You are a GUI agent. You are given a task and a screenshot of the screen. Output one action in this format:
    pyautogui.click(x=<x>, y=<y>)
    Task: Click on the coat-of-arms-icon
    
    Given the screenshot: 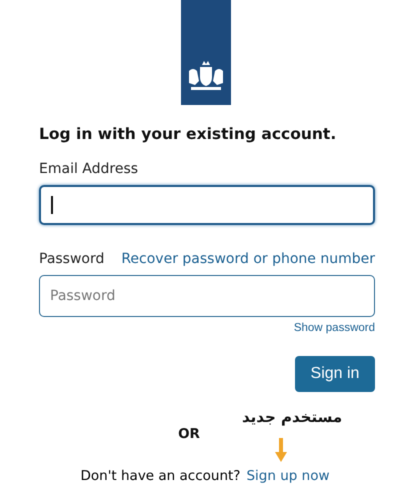 What is the action you would take?
    pyautogui.click(x=206, y=76)
    